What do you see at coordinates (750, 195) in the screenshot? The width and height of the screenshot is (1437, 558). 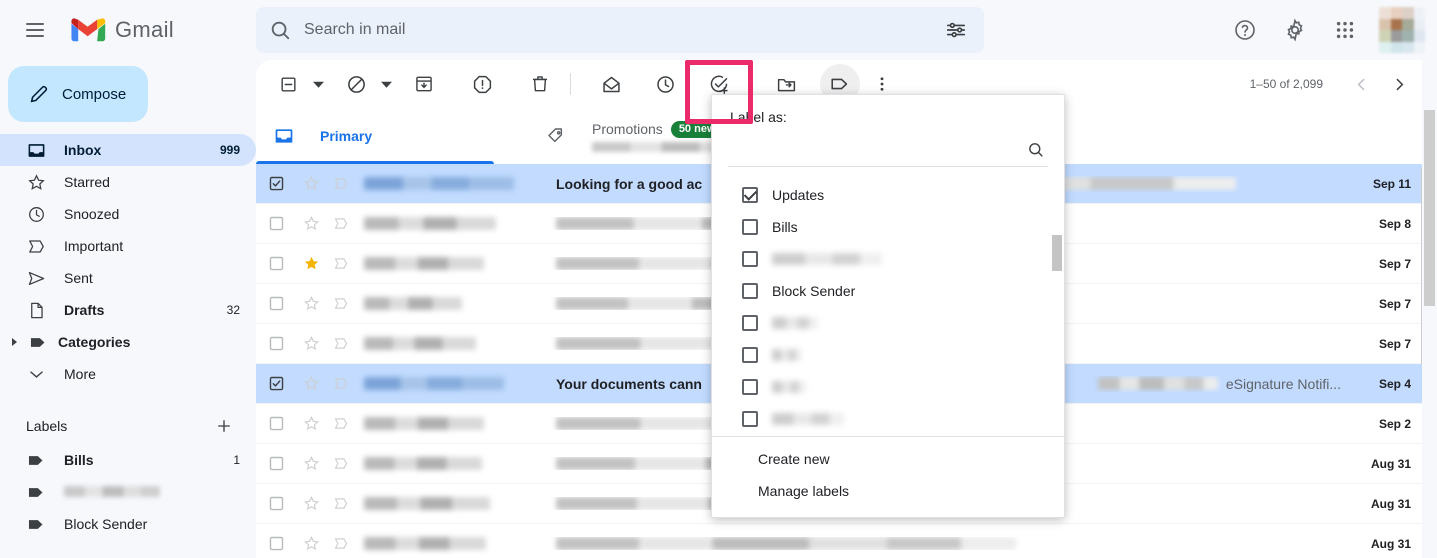 I see `checkbox-checked-icon` at bounding box center [750, 195].